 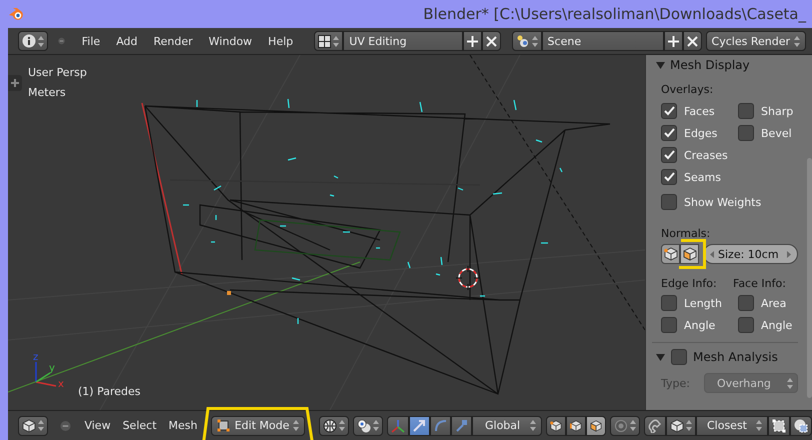 What do you see at coordinates (710, 65) in the screenshot?
I see `panel-title: Mesh Display` at bounding box center [710, 65].